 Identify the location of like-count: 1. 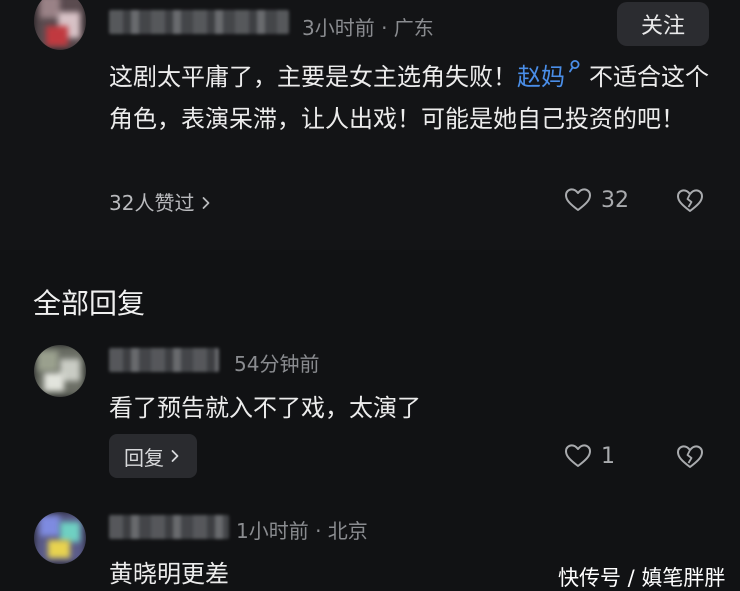
(608, 456).